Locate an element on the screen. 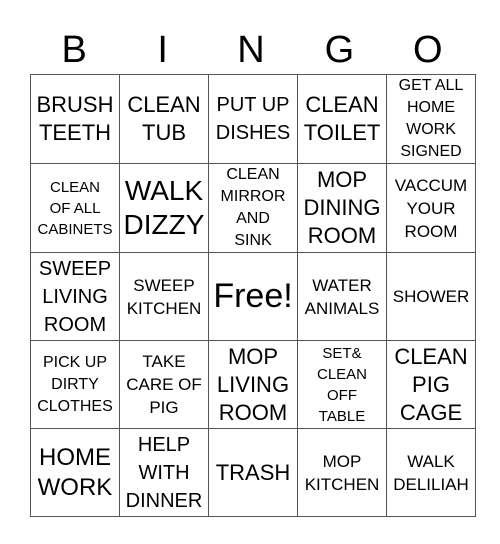 Image resolution: width=500 pixels, height=544 pixels. cell-text: WALK DELILIAH is located at coordinates (431, 472).